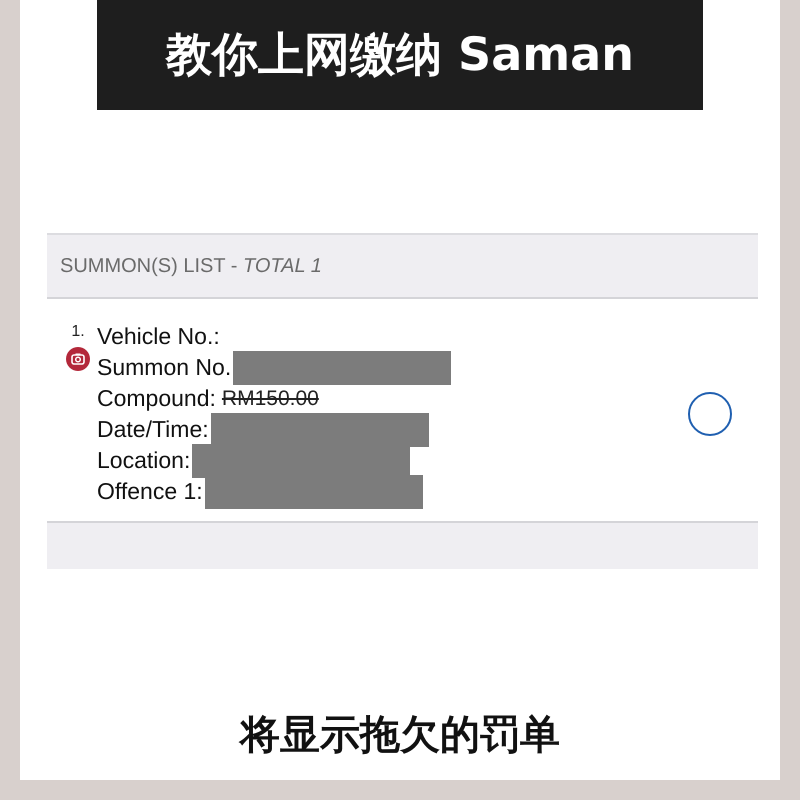 Image resolution: width=800 pixels, height=800 pixels. I want to click on compound-amount: RM150.00, so click(270, 398).